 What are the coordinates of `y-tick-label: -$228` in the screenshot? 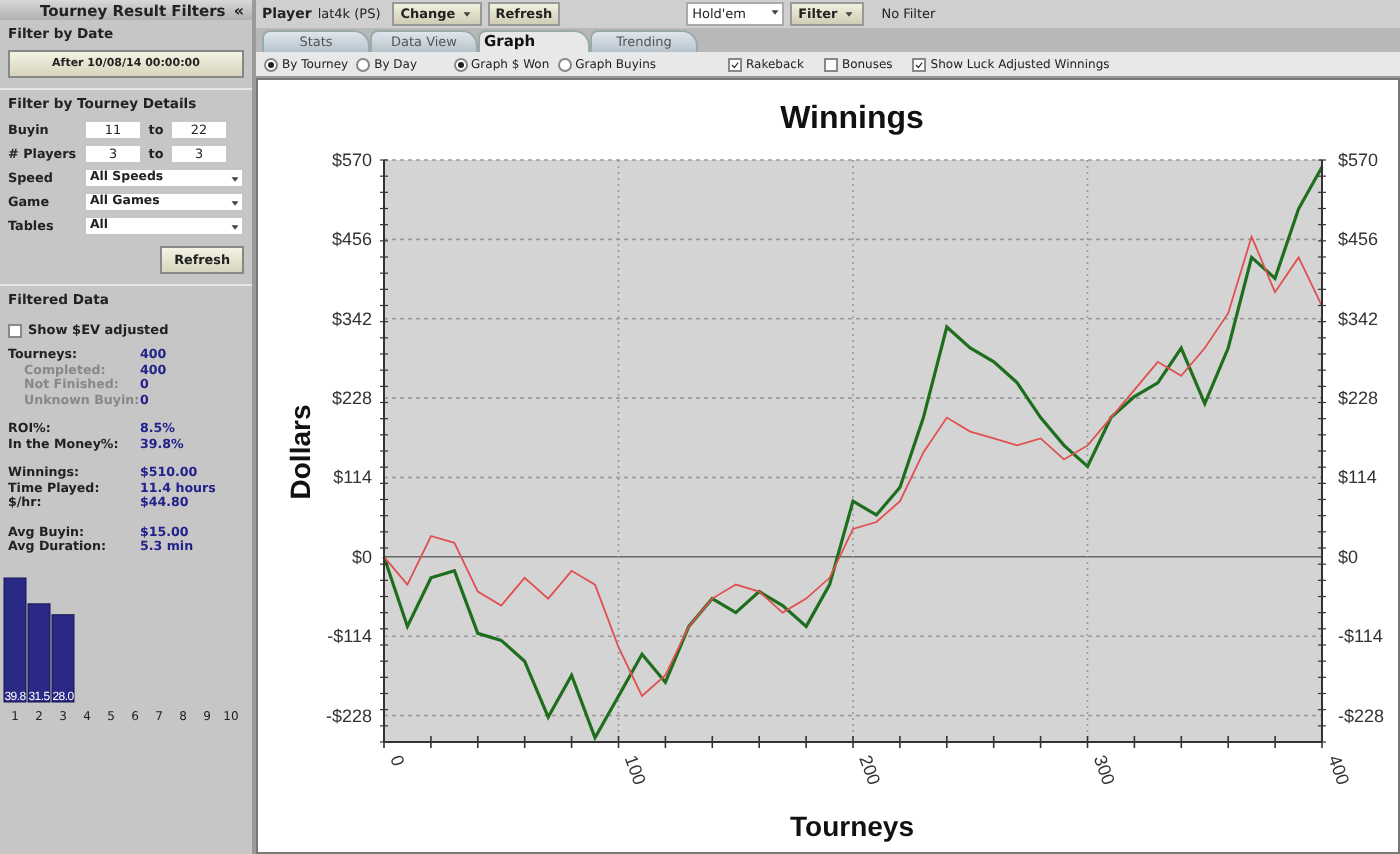 It's located at (348, 715).